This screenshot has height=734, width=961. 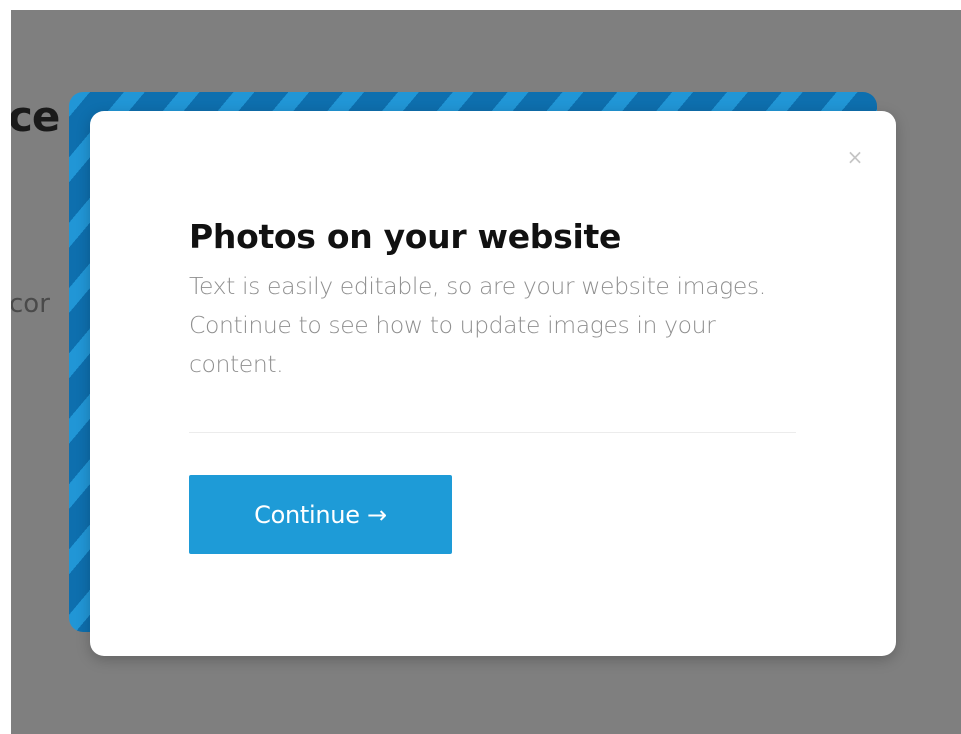 What do you see at coordinates (30, 304) in the screenshot?
I see `background-page-text: cor` at bounding box center [30, 304].